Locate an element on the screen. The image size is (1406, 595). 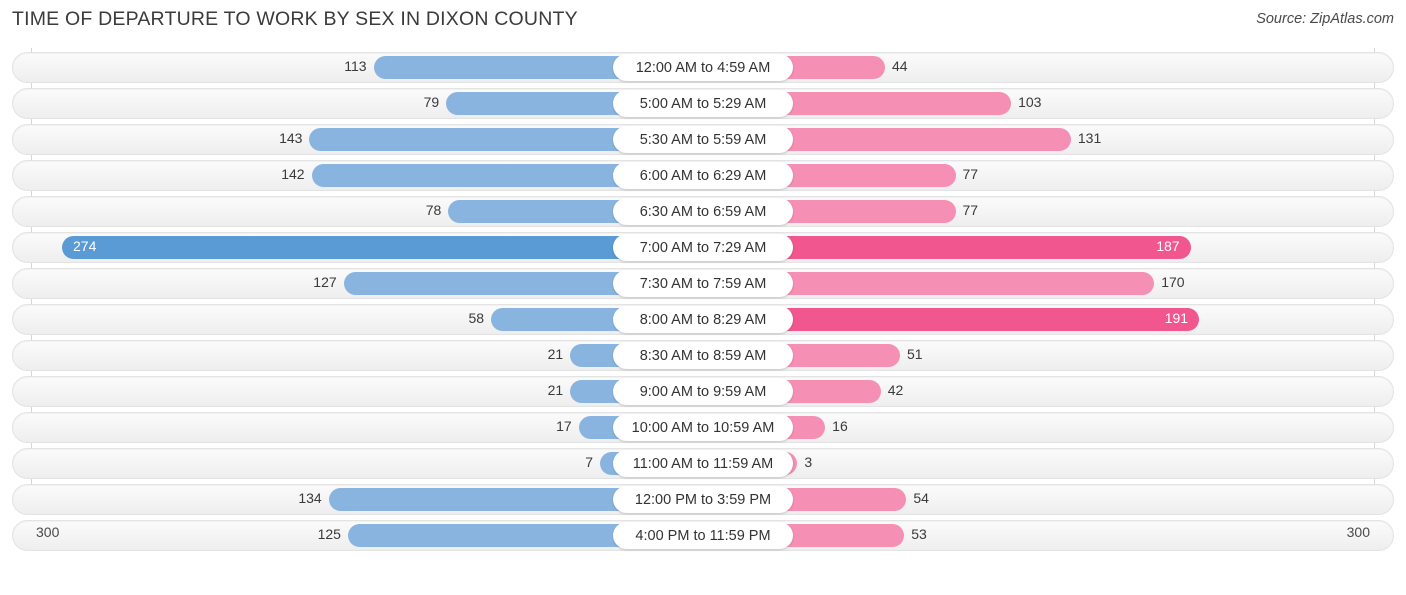
chart-row: 274 187 7:00 AM to 7:29 AM is located at coordinates (703, 248).